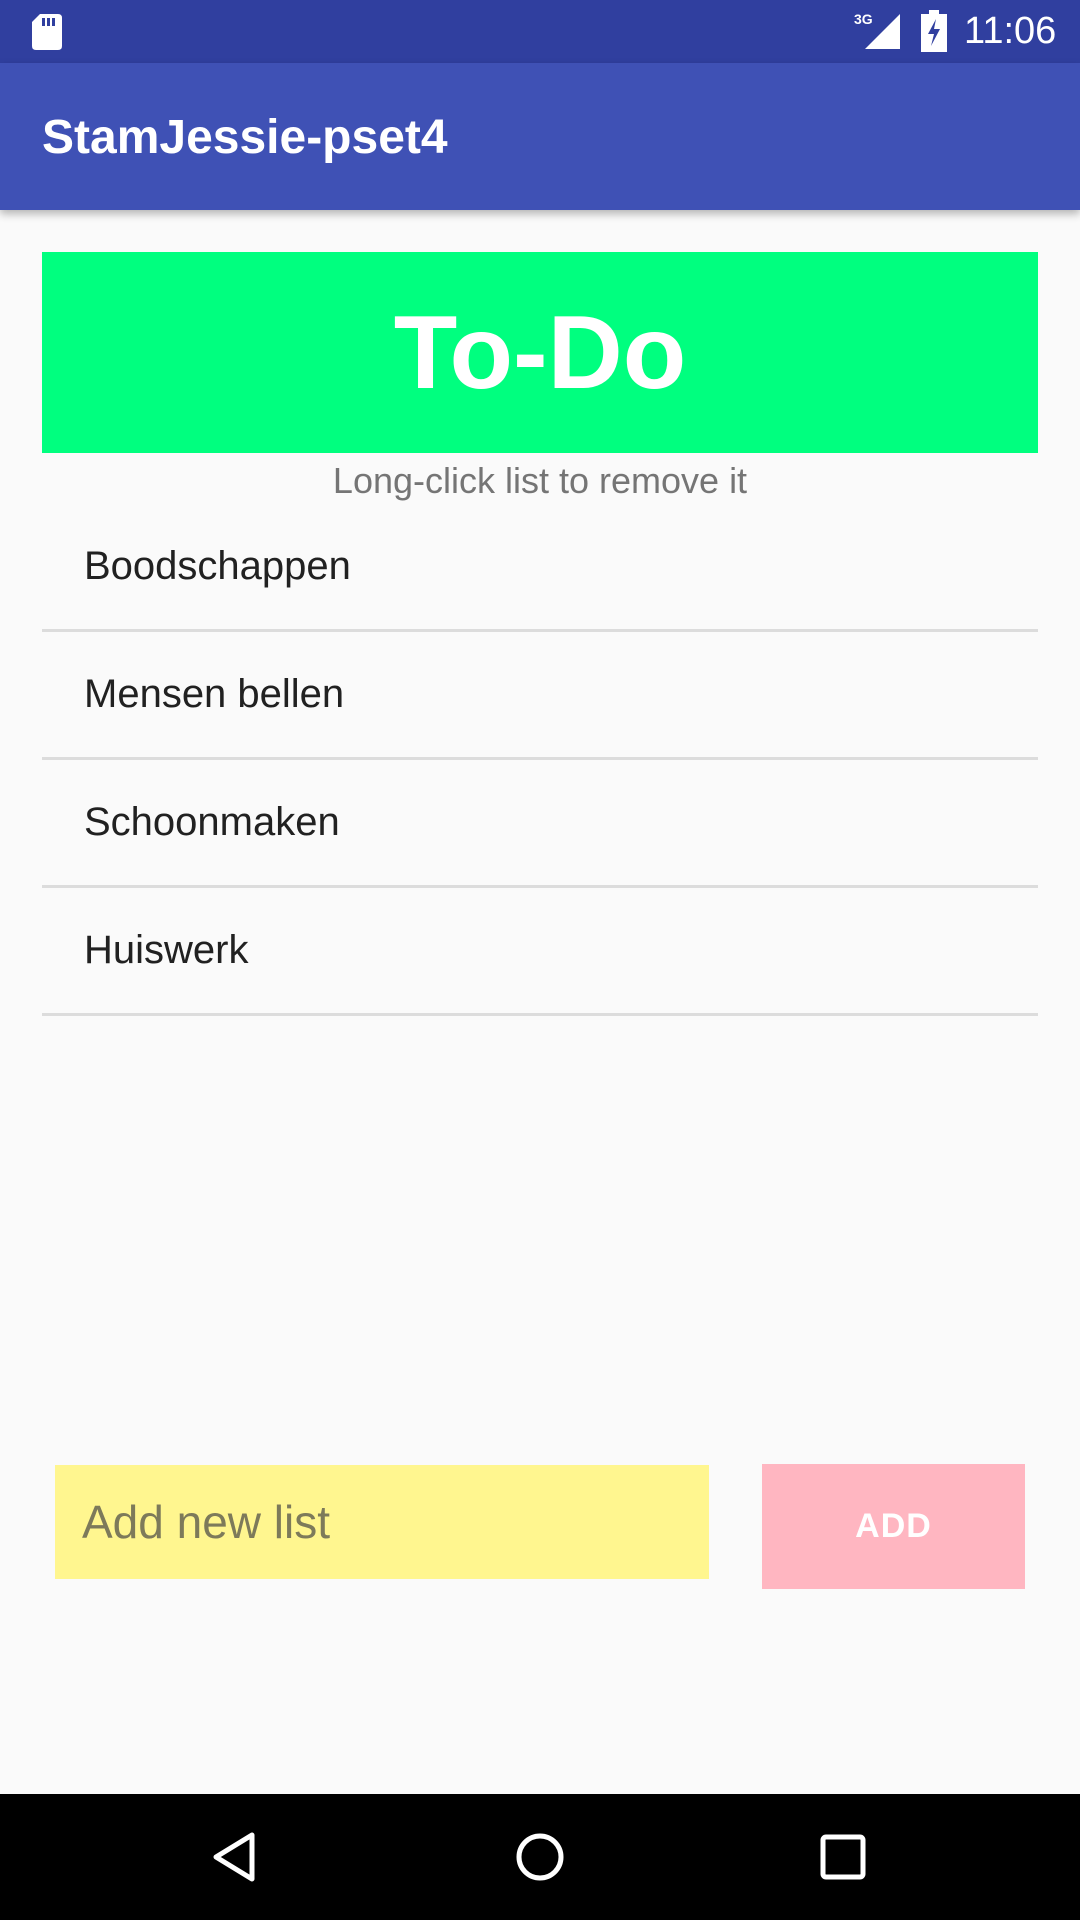 The width and height of the screenshot is (1080, 1920). What do you see at coordinates (540, 824) in the screenshot?
I see `list-item: Schoonmaken` at bounding box center [540, 824].